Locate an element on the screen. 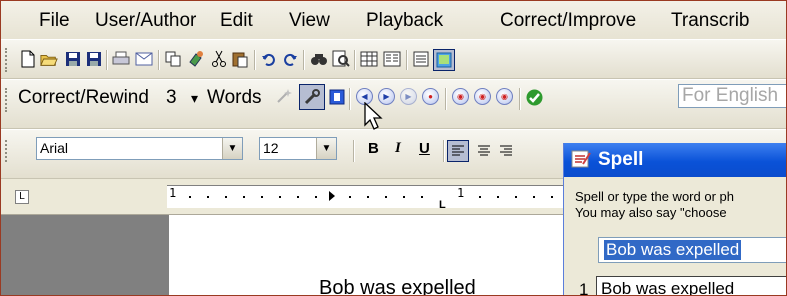  monitor-icon is located at coordinates (444, 60).